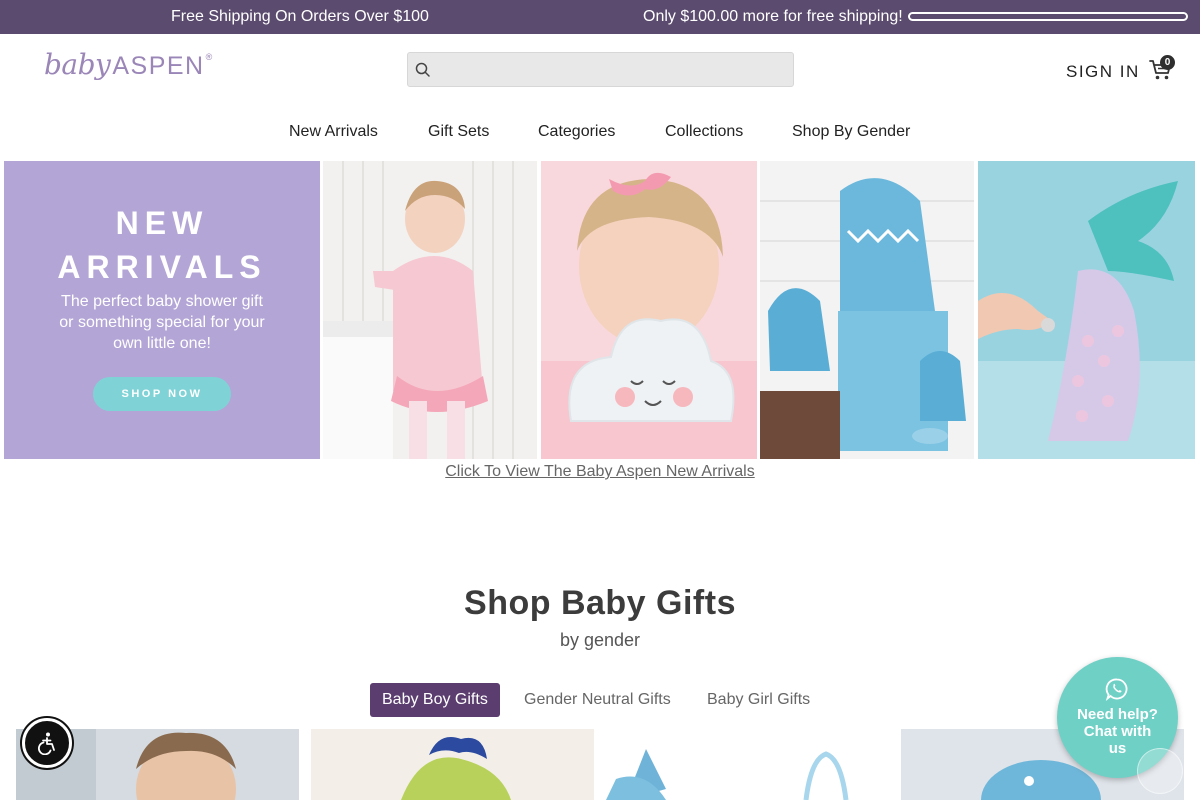 This screenshot has width=1200, height=800. Describe the element at coordinates (435, 700) in the screenshot. I see `tab-baby-boy-gifts: Baby Boy Gifts` at that location.